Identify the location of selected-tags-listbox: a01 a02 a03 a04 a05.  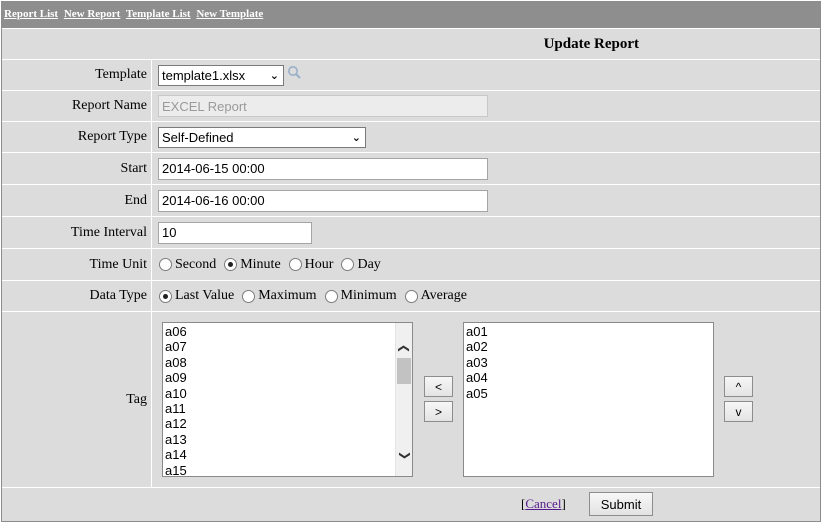
(588, 399).